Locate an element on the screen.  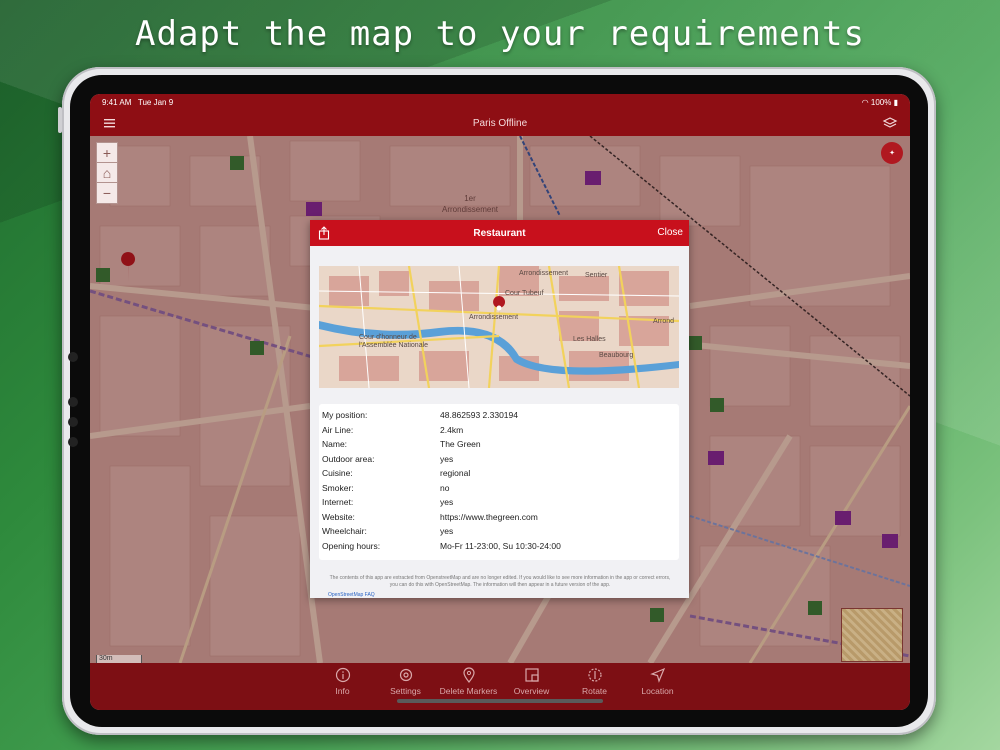
tab-info: Info is located at coordinates (342, 686).